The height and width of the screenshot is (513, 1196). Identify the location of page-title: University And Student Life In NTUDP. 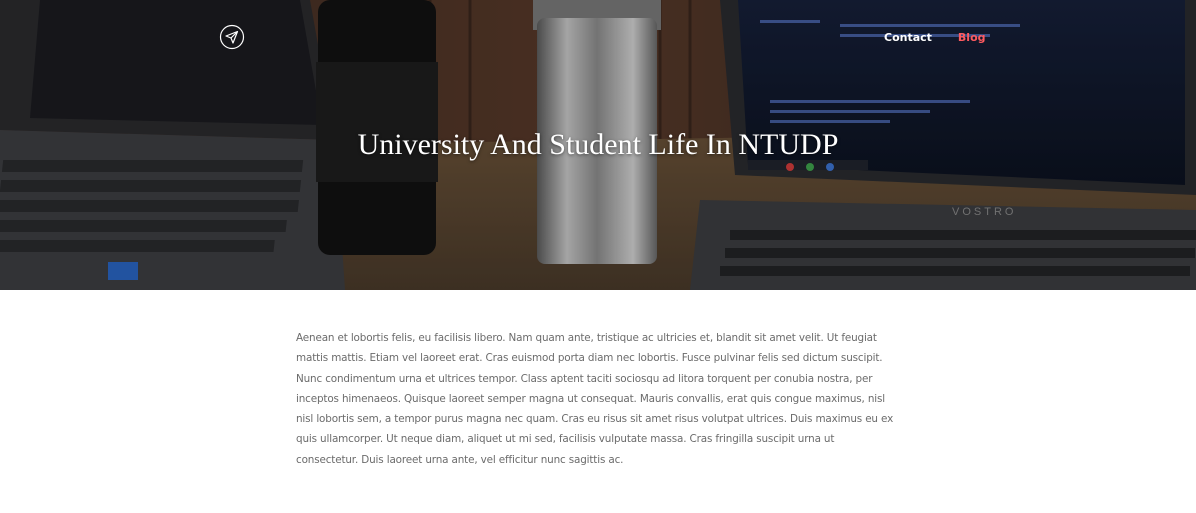
(598, 144).